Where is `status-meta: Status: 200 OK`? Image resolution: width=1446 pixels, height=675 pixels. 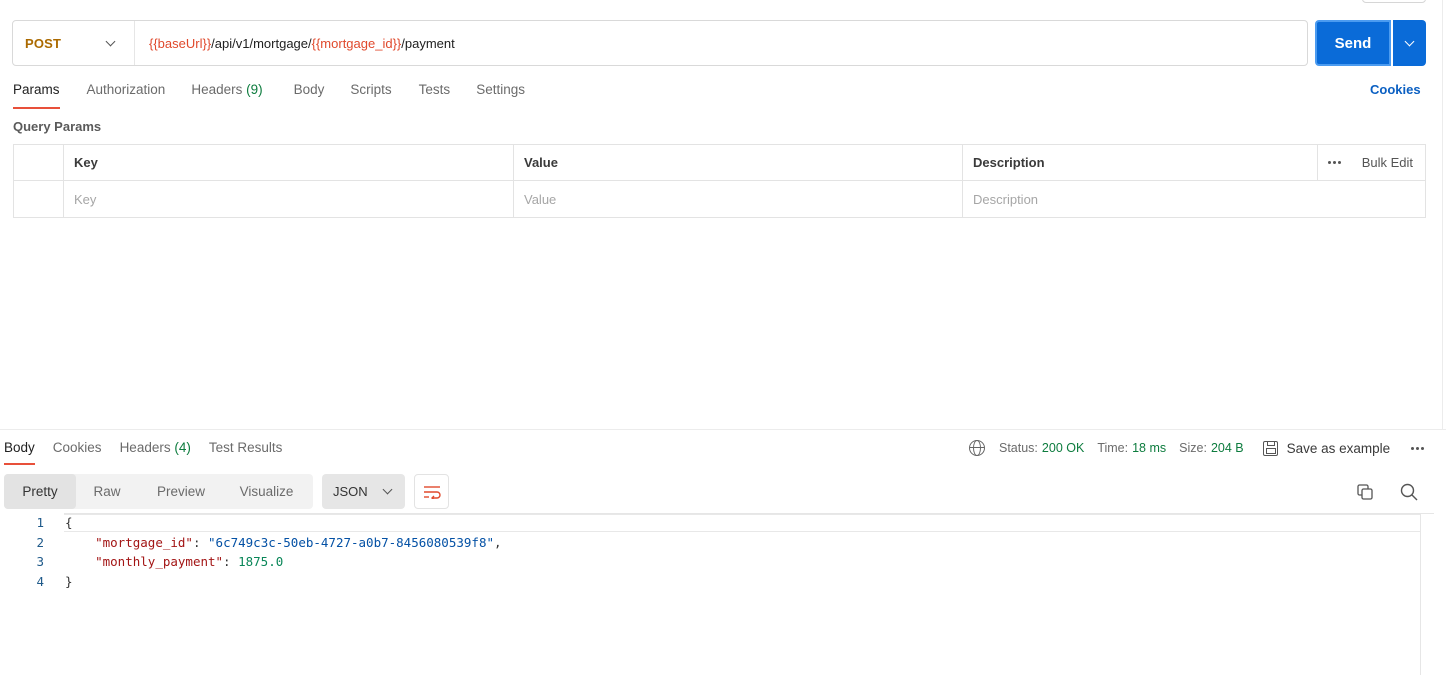 status-meta: Status: 200 OK is located at coordinates (1041, 448).